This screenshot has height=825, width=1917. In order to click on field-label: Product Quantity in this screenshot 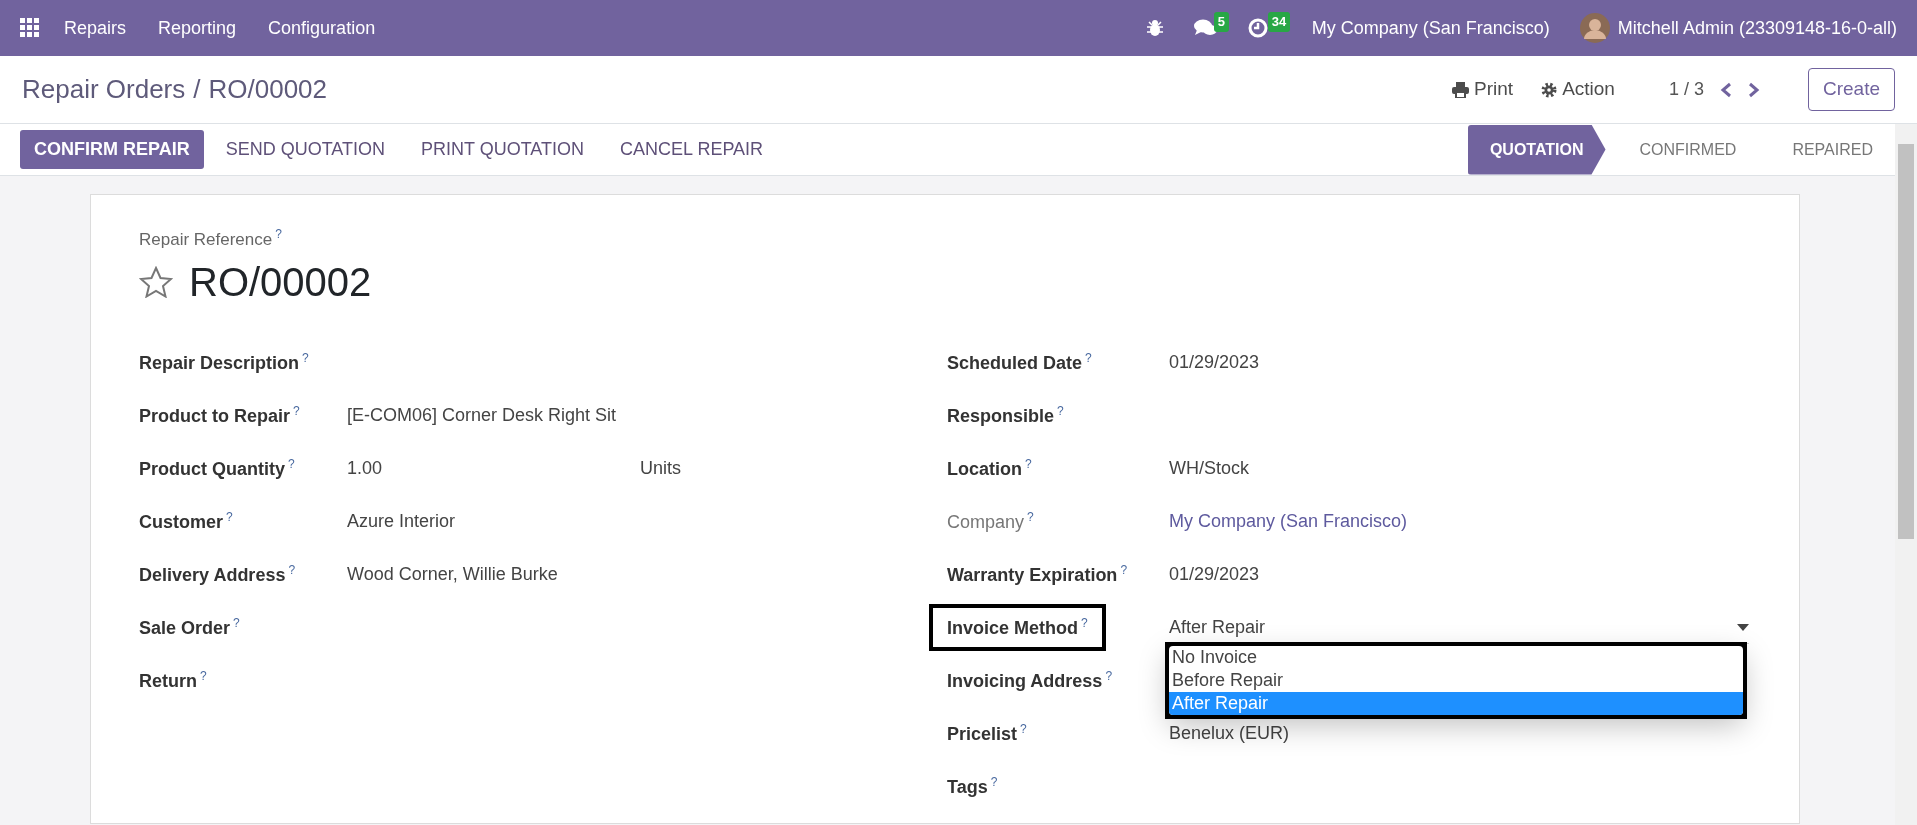, I will do `click(212, 468)`.